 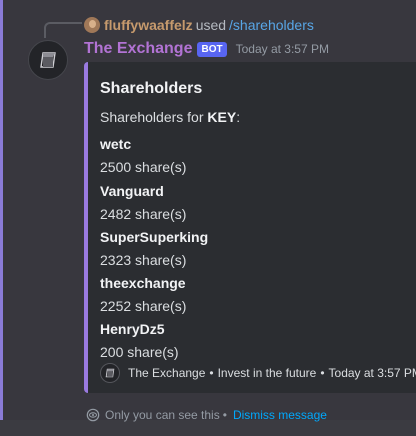 I want to click on field-name: wetc, so click(x=116, y=144).